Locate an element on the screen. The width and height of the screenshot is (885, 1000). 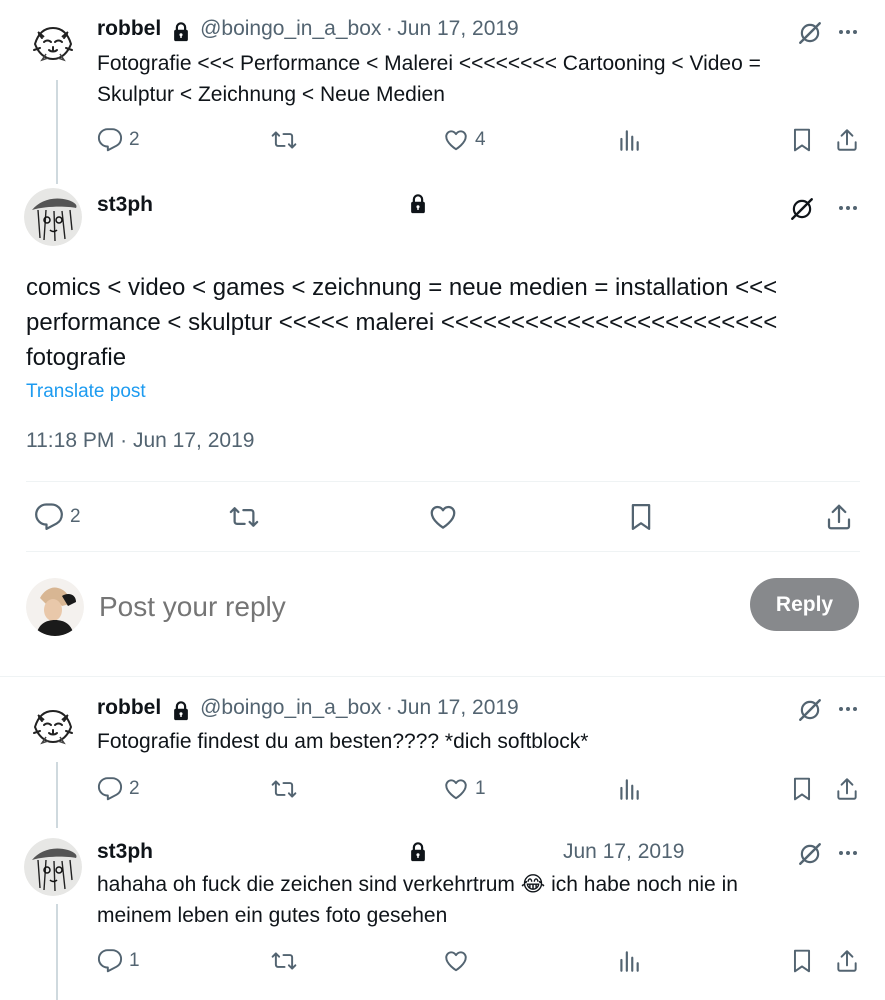
reply-button: 1 is located at coordinates (118, 961).